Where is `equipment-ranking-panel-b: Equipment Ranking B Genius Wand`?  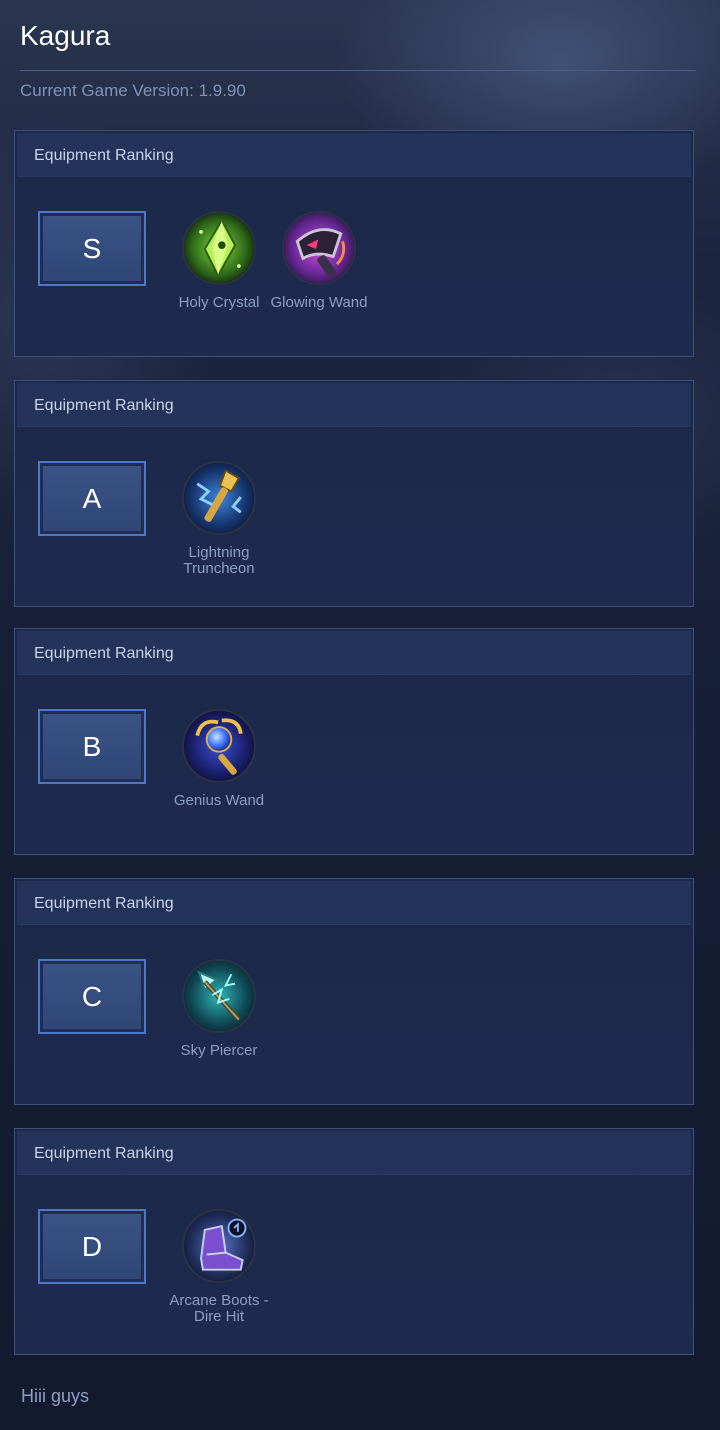 equipment-ranking-panel-b: Equipment Ranking B Genius Wand is located at coordinates (354, 741).